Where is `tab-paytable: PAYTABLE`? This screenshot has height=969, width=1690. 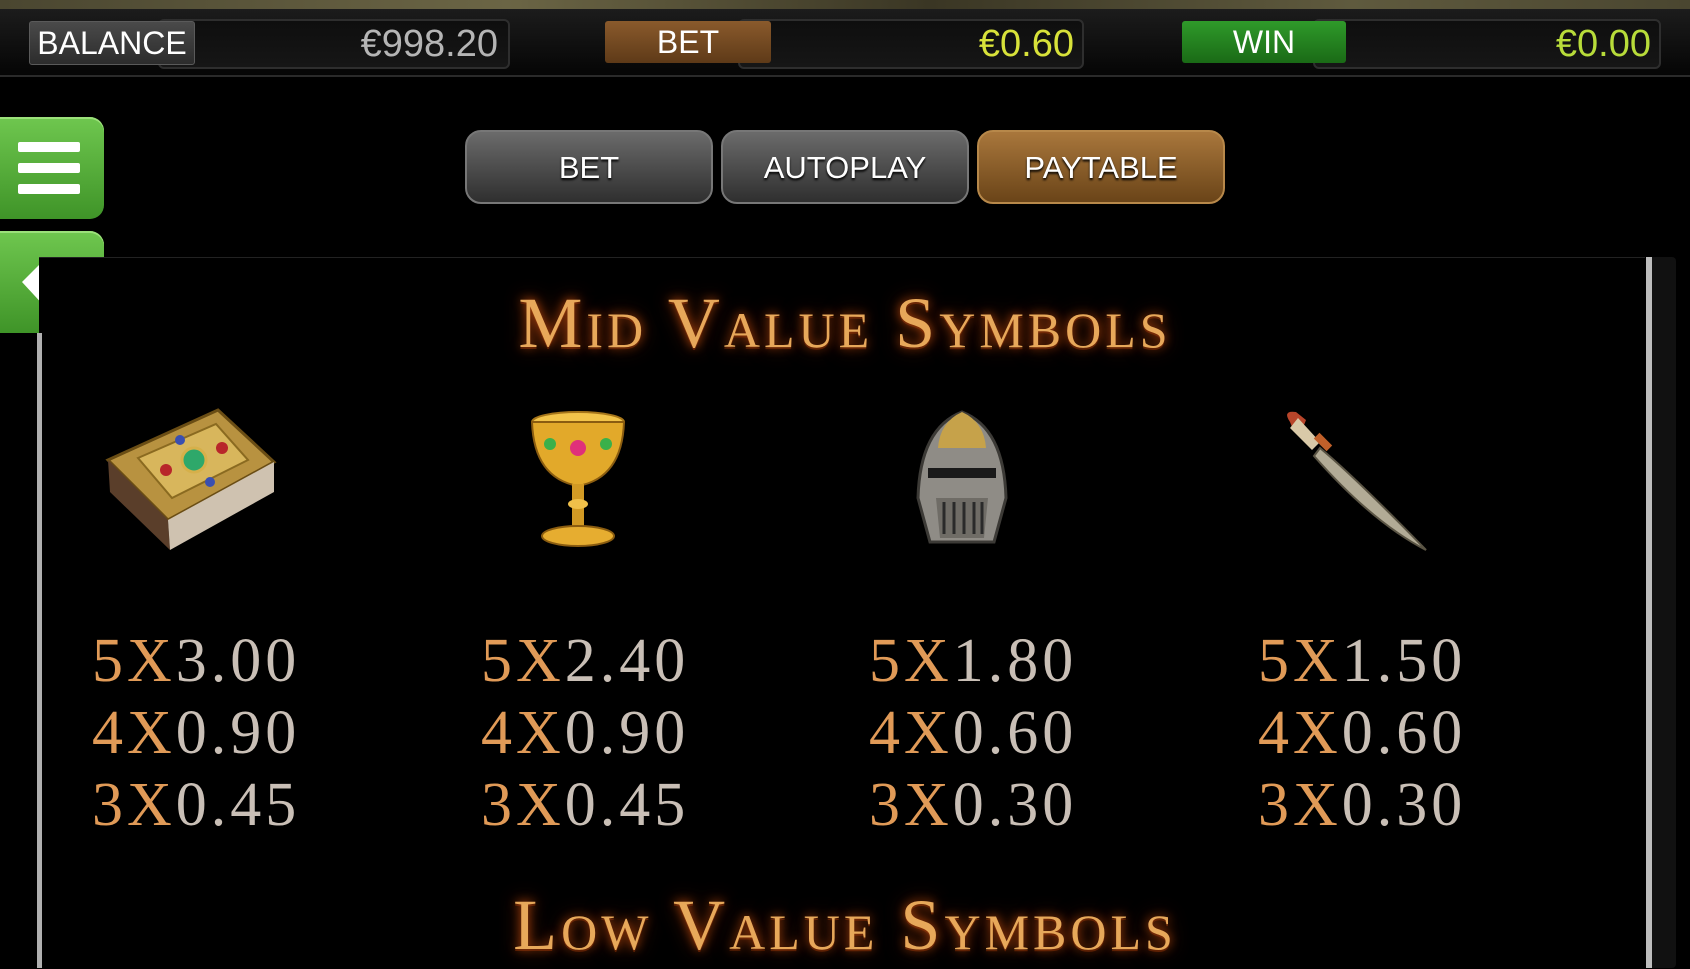
tab-paytable: PAYTABLE is located at coordinates (1101, 167).